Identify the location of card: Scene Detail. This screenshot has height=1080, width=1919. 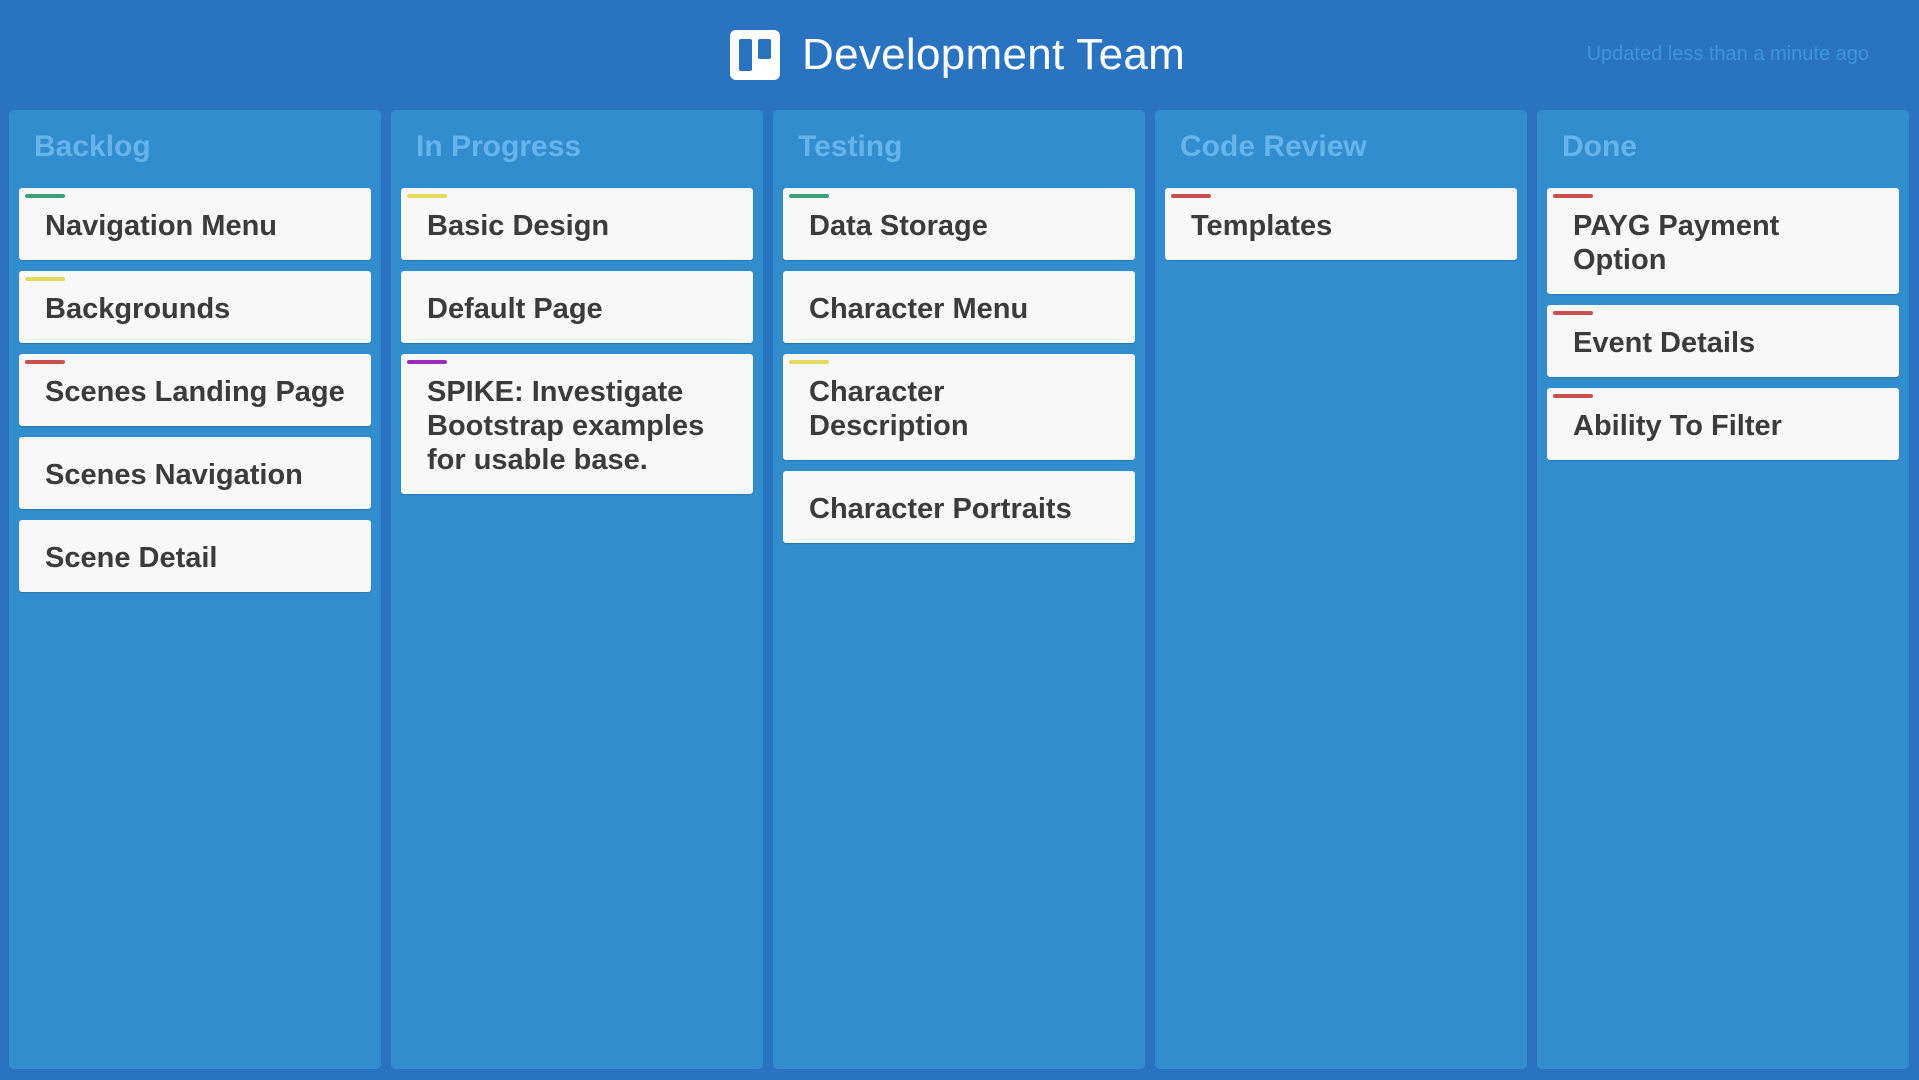
(195, 556).